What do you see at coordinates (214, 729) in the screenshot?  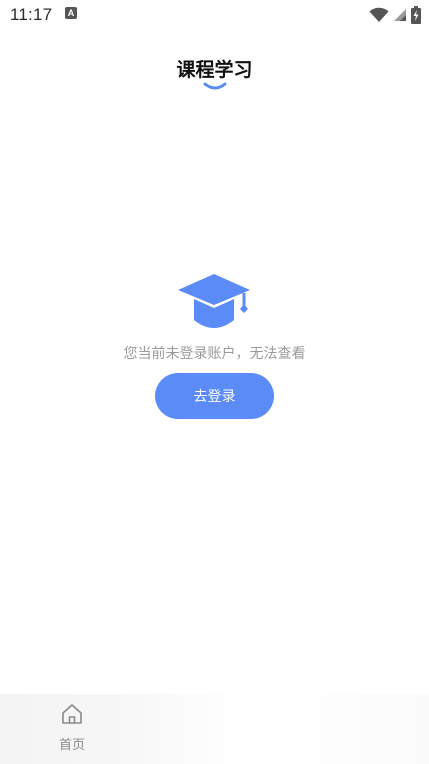 I see `bottom-tab-bar: 首页` at bounding box center [214, 729].